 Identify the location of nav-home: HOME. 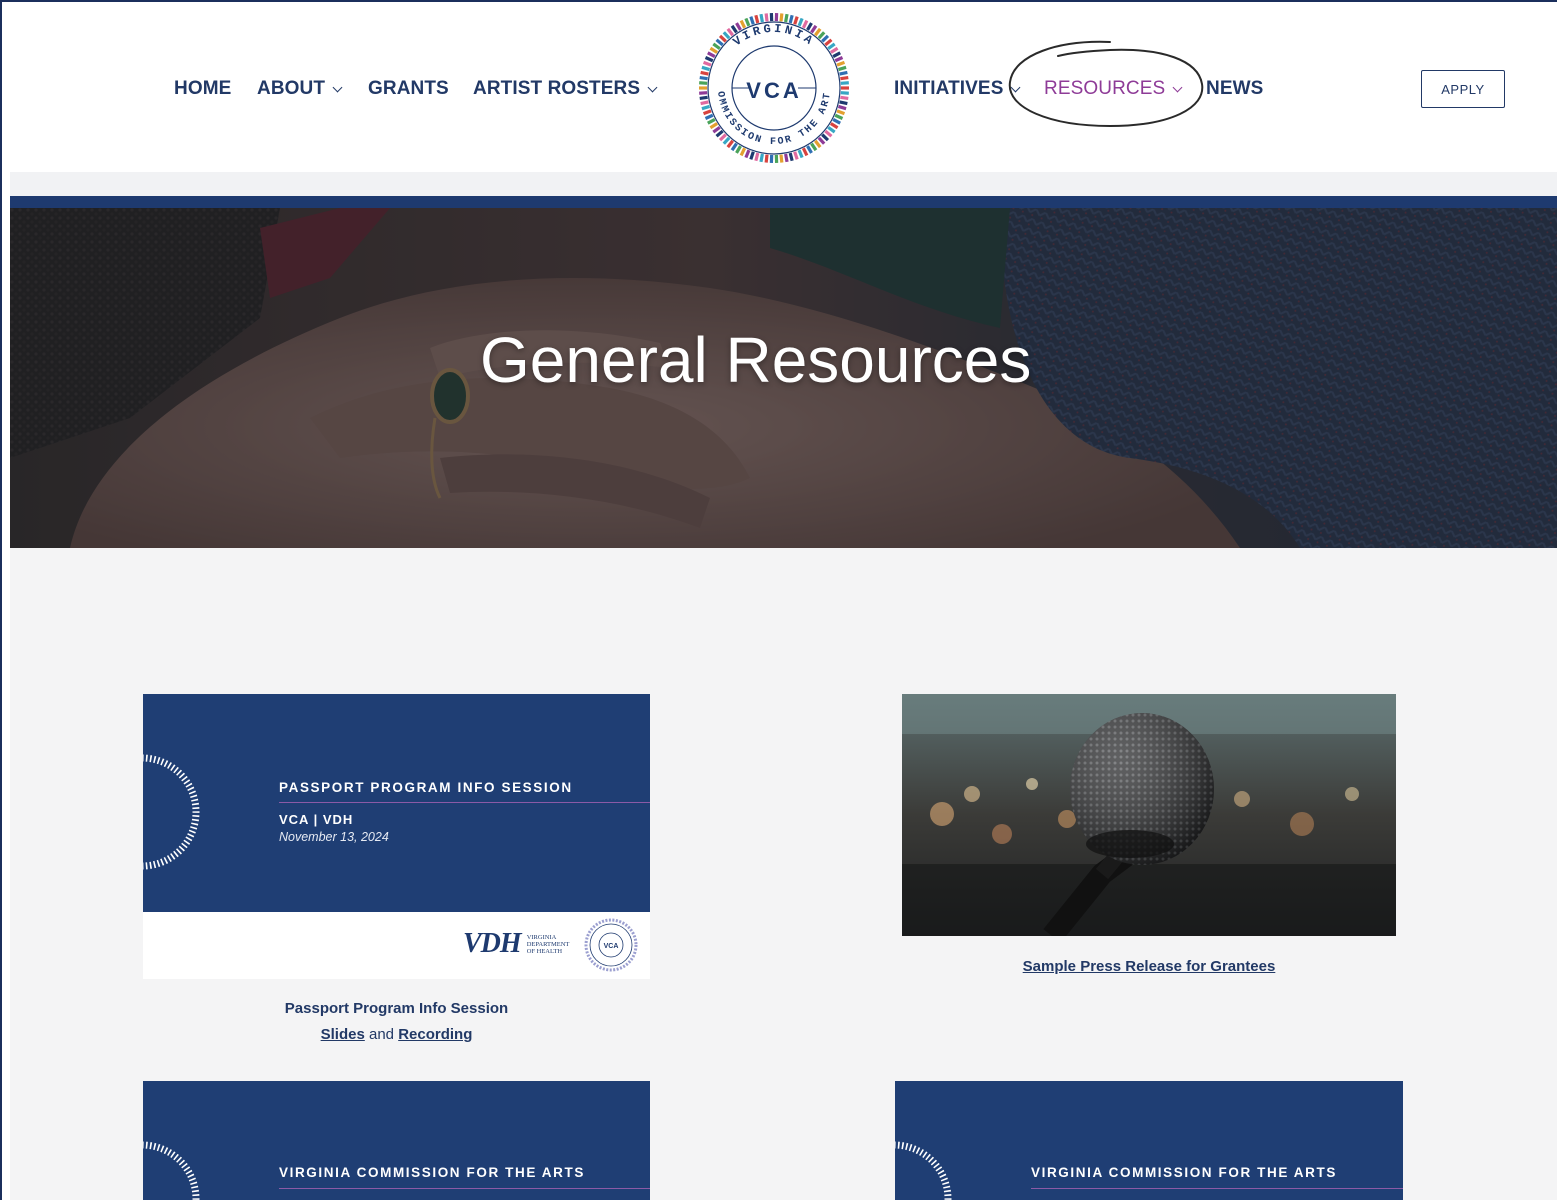
(202, 89).